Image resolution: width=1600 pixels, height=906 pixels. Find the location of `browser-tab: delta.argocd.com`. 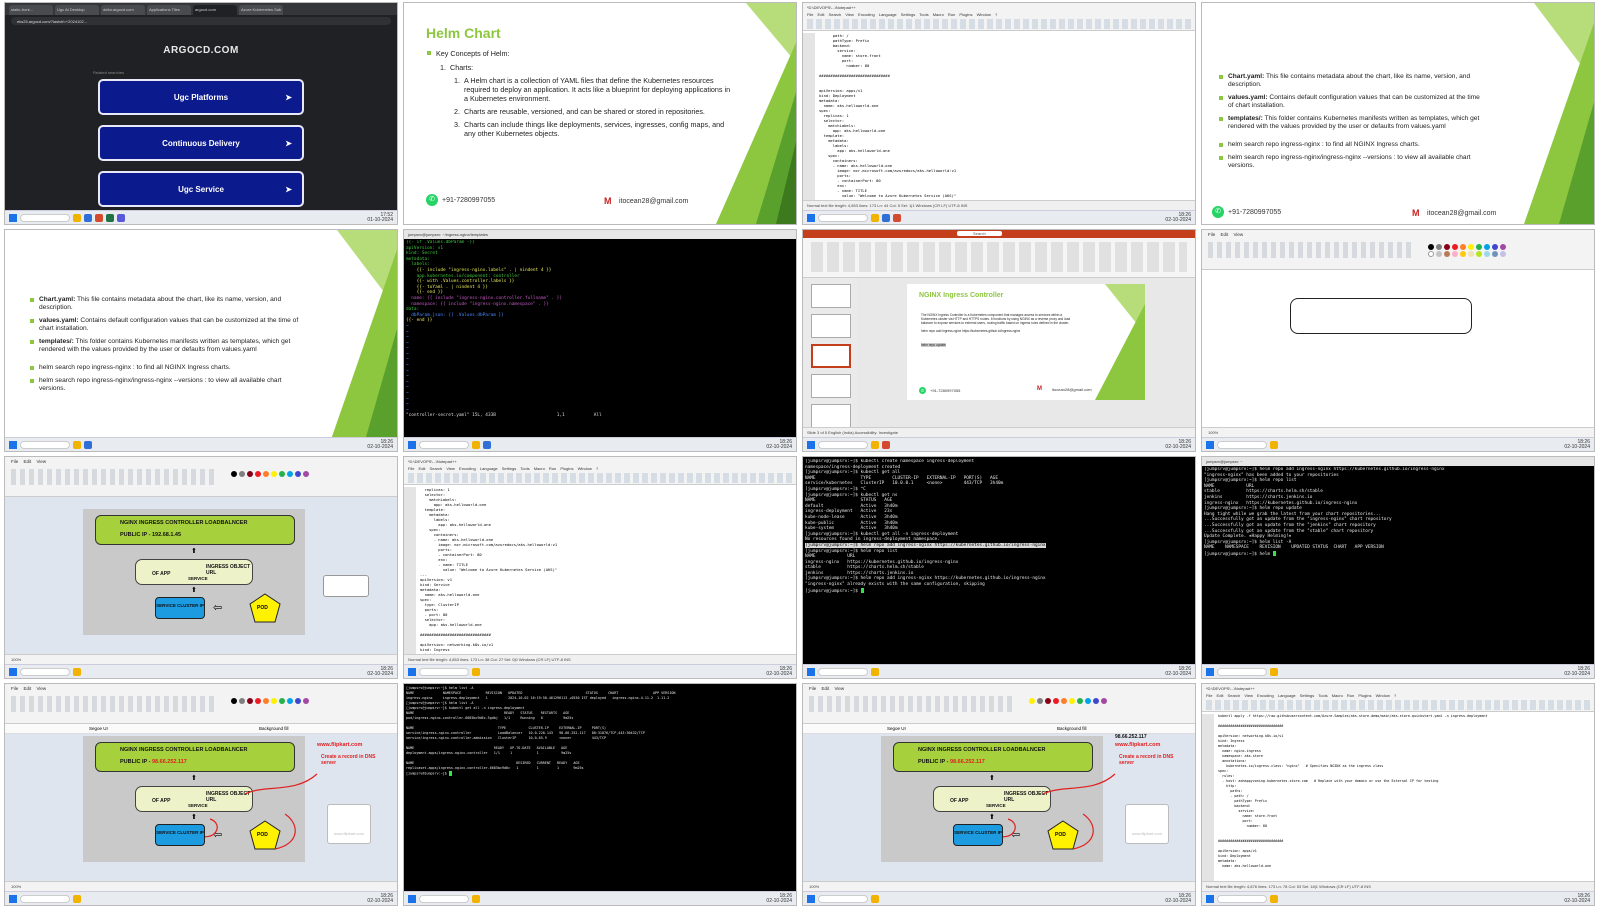

browser-tab: delta.argocd.com is located at coordinates (123, 10).